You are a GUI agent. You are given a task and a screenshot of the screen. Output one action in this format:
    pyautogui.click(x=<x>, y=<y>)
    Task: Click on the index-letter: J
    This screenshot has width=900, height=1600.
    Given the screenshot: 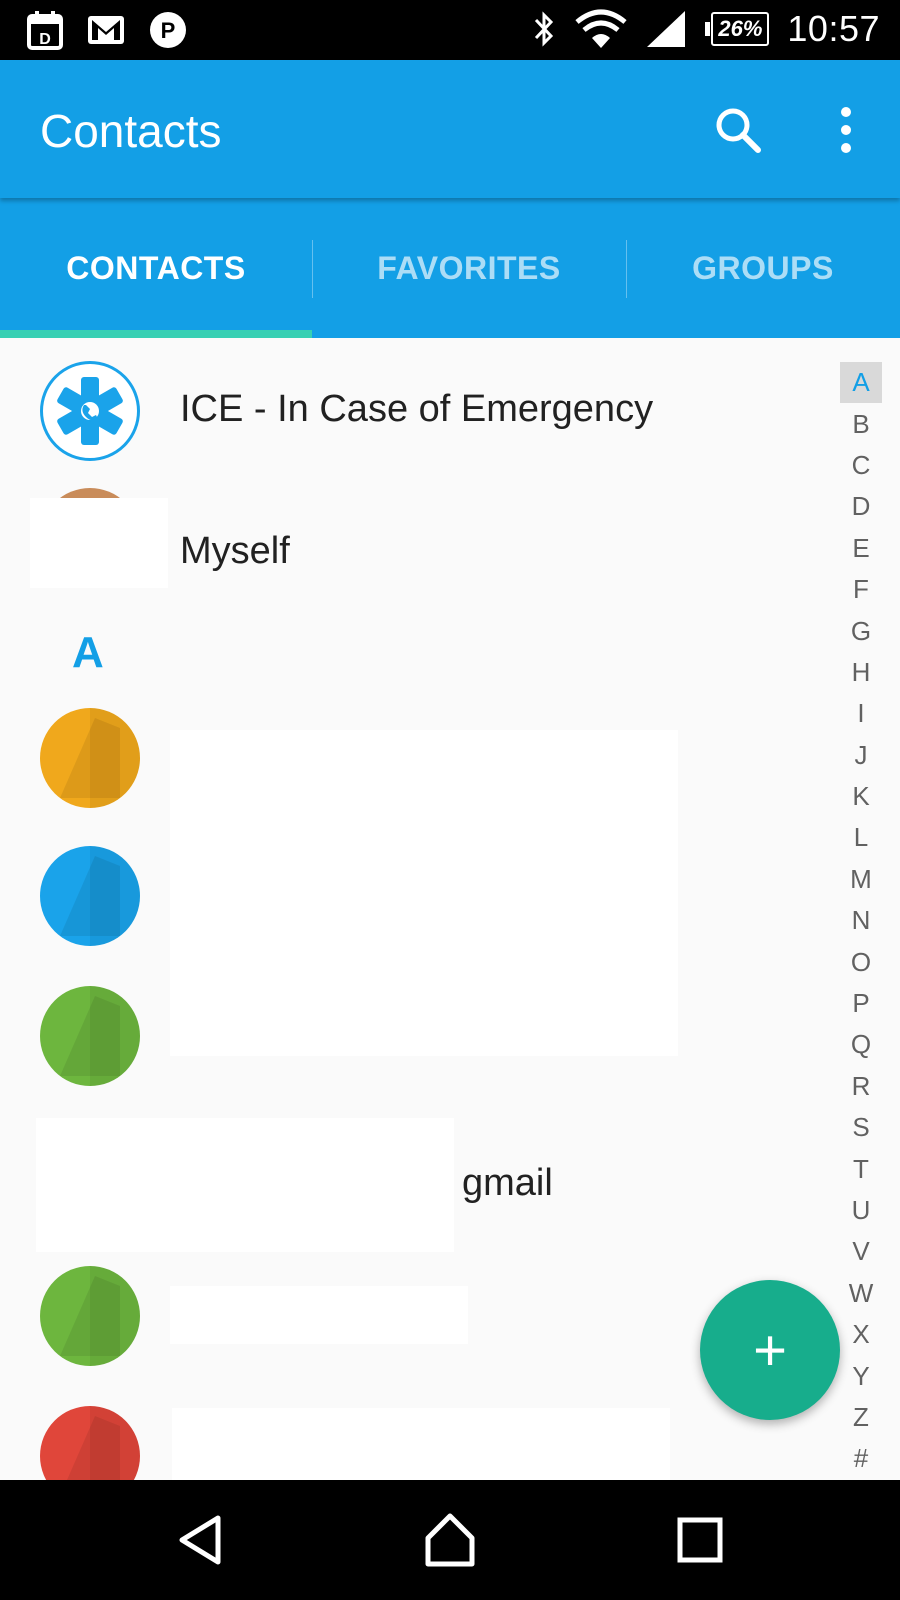 What is the action you would take?
    pyautogui.click(x=861, y=755)
    